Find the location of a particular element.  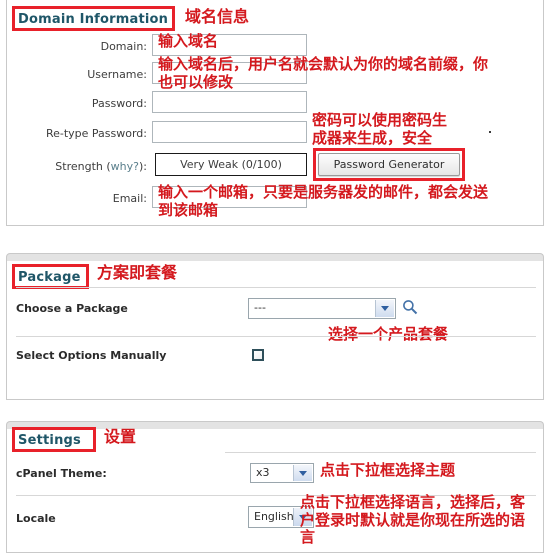

password-field-label: Password: is located at coordinates (119, 103).